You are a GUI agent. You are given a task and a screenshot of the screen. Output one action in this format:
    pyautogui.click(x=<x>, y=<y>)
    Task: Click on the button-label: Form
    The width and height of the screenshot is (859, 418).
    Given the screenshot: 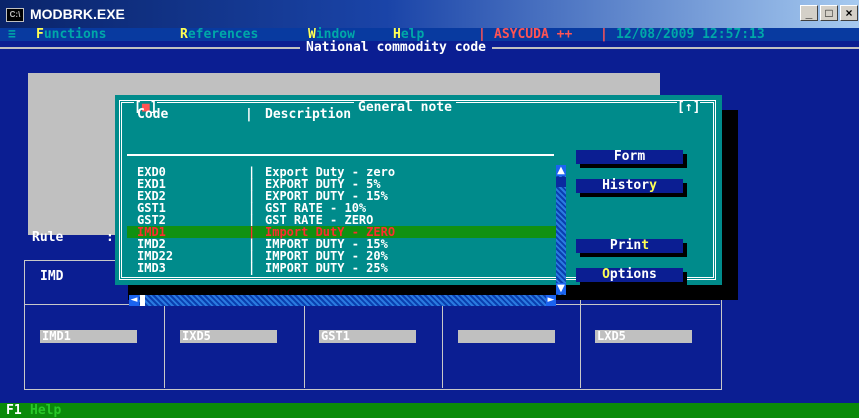 What is the action you would take?
    pyautogui.click(x=629, y=156)
    